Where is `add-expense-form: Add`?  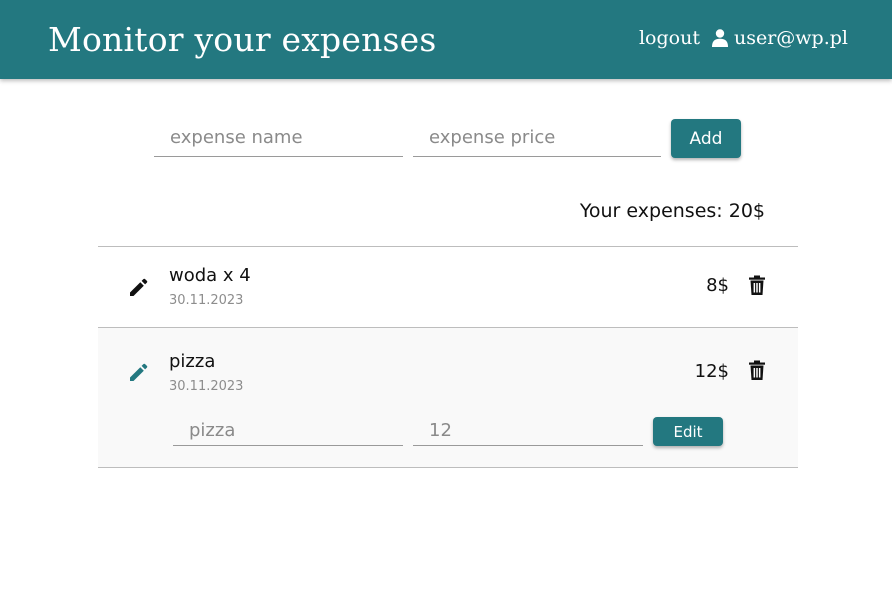 add-expense-form: Add is located at coordinates (454, 140).